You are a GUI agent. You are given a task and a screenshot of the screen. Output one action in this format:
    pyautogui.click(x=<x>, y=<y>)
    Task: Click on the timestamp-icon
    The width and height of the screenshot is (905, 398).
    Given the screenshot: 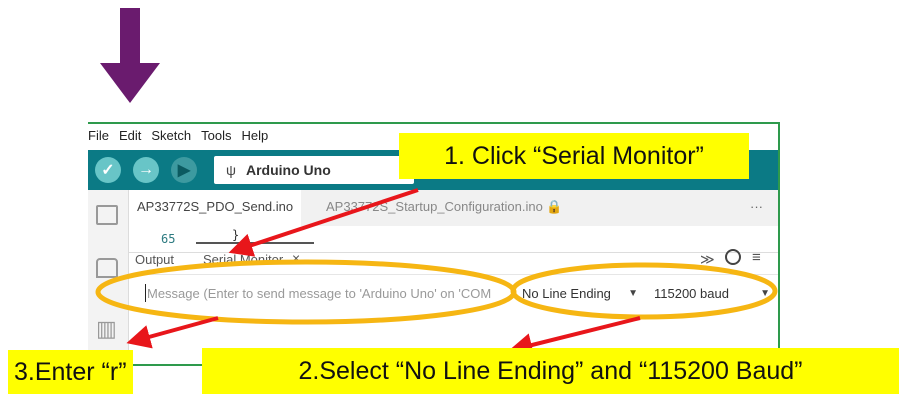 What is the action you would take?
    pyautogui.click(x=733, y=257)
    